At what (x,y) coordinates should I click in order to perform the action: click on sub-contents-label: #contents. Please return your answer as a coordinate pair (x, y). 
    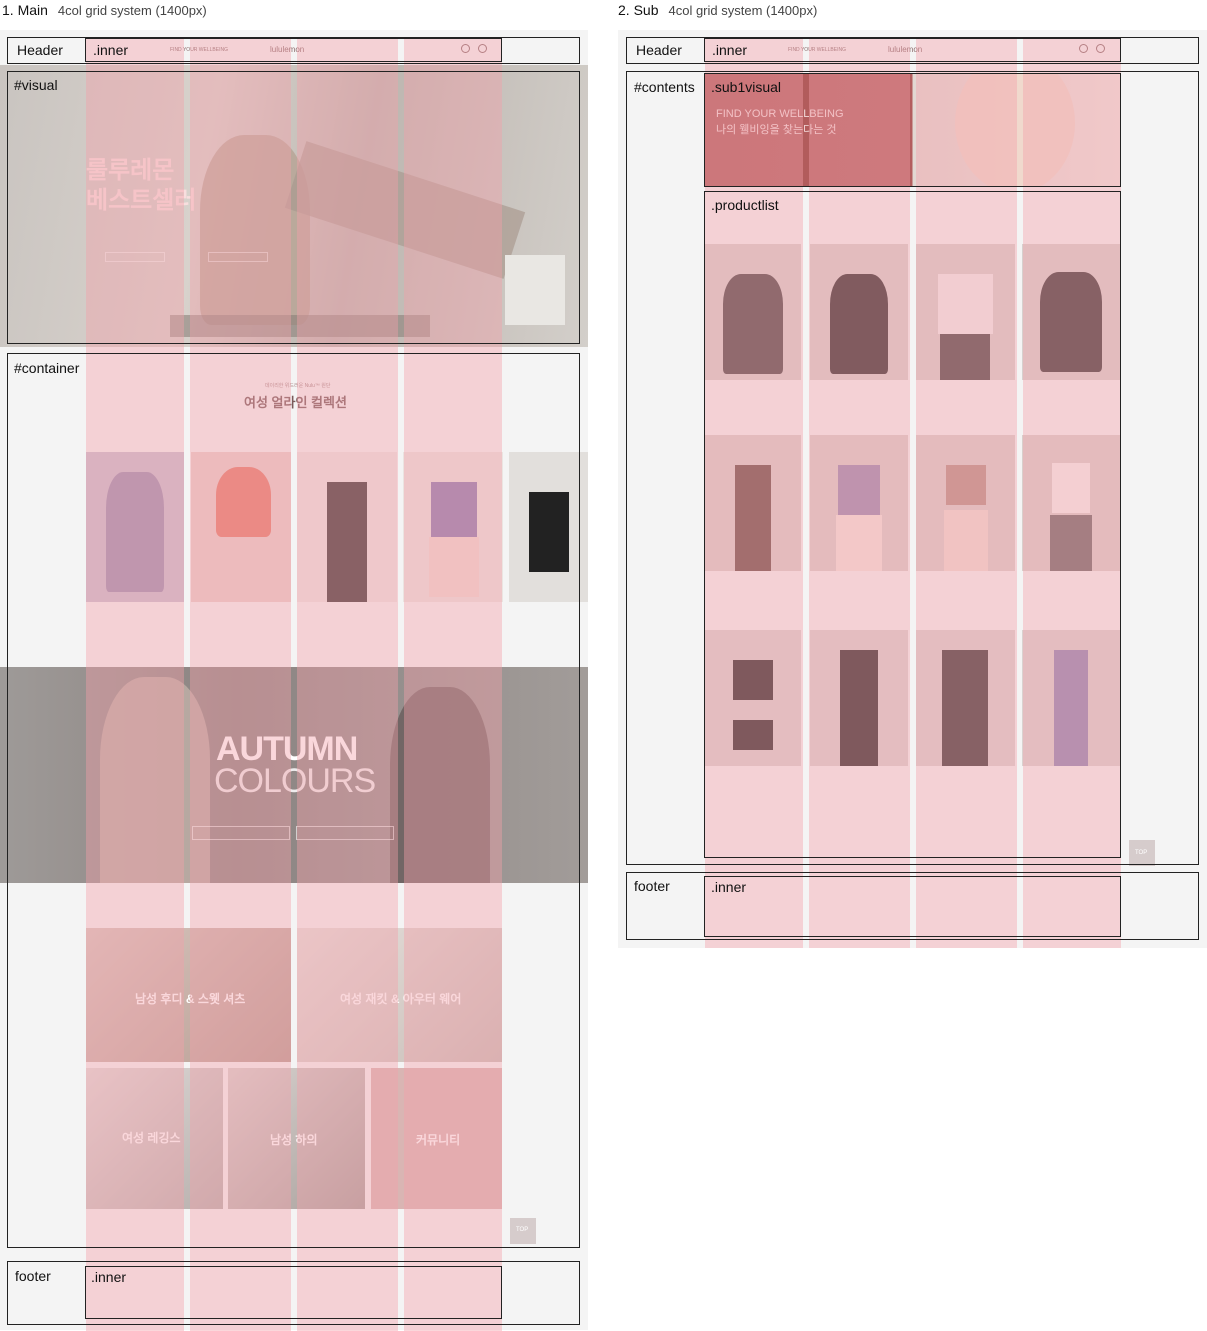
    Looking at the image, I should click on (664, 87).